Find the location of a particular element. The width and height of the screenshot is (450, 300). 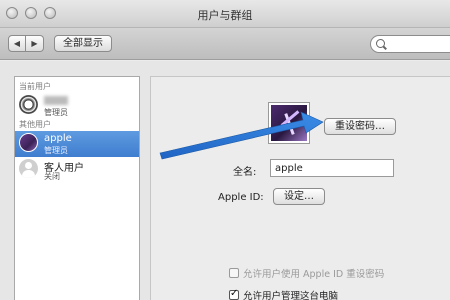

title-bar: 用户与群组 is located at coordinates (225, 14).